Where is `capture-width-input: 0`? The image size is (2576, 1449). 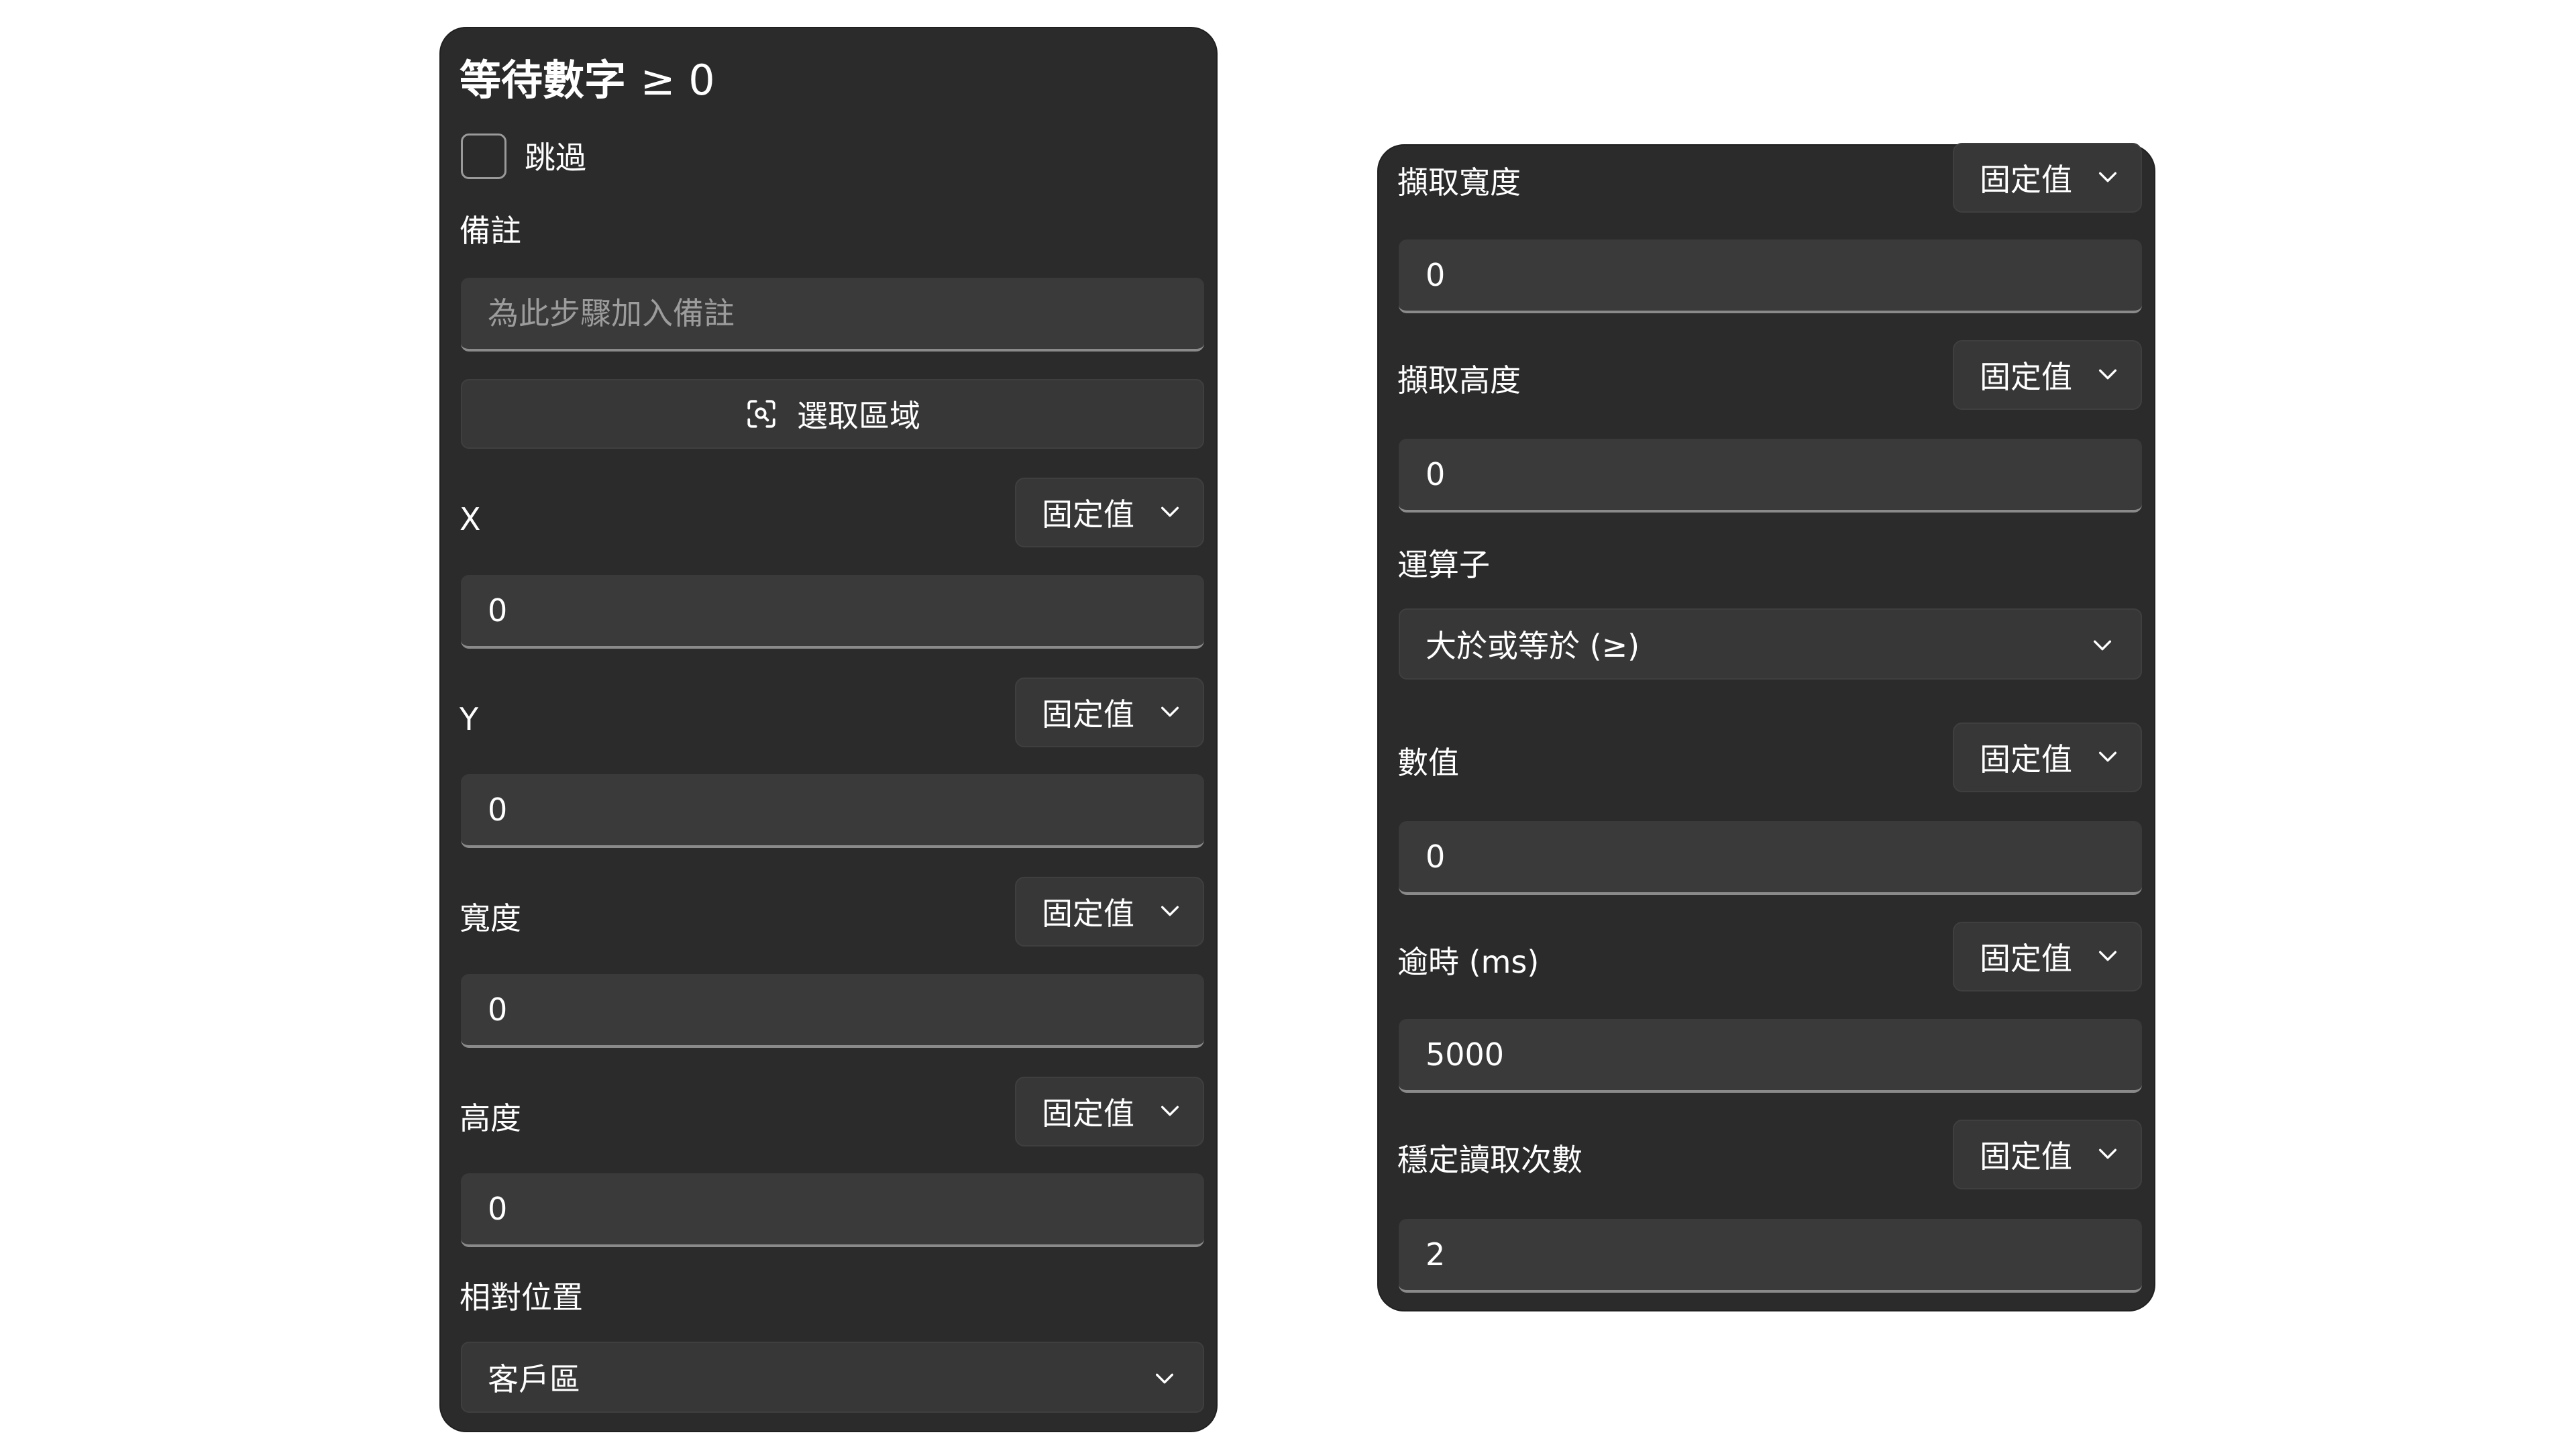
capture-width-input: 0 is located at coordinates (1770, 276).